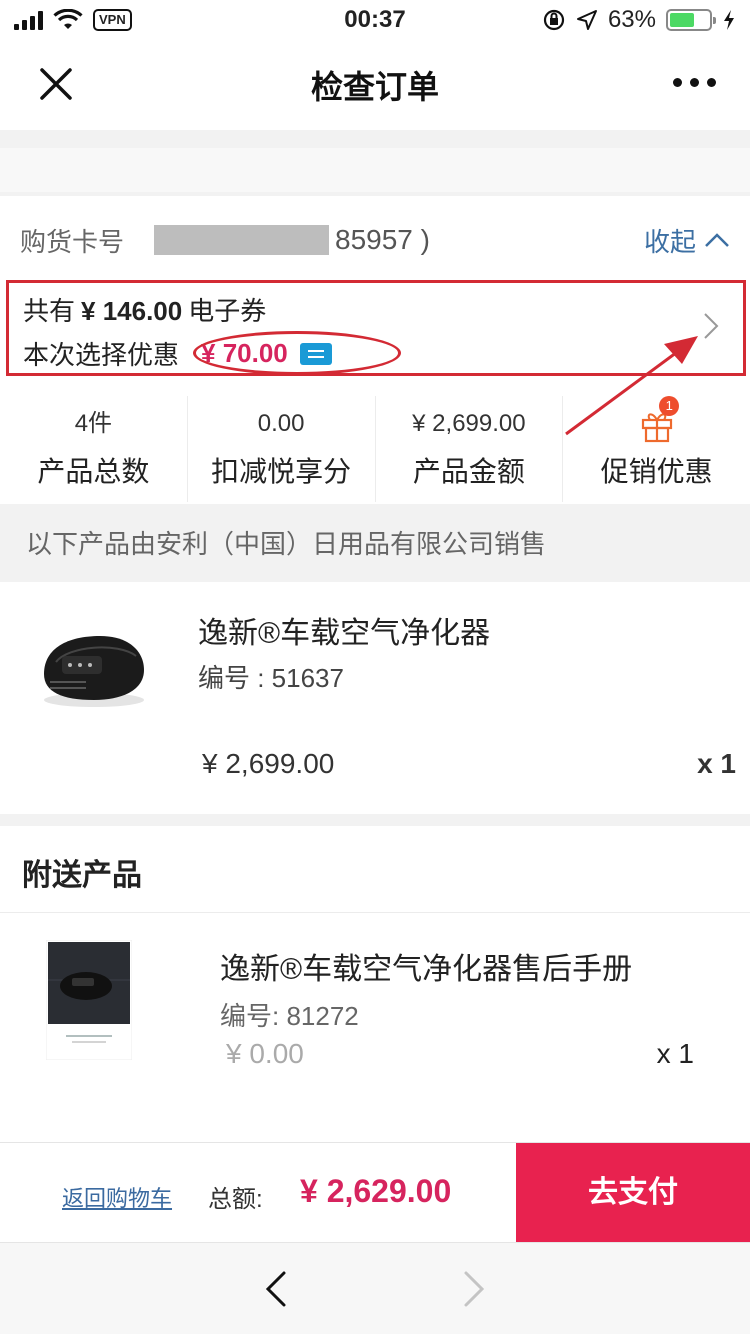 This screenshot has width=750, height=1334. Describe the element at coordinates (94, 449) in the screenshot. I see `stat-product-count: 4件 产品总数` at that location.